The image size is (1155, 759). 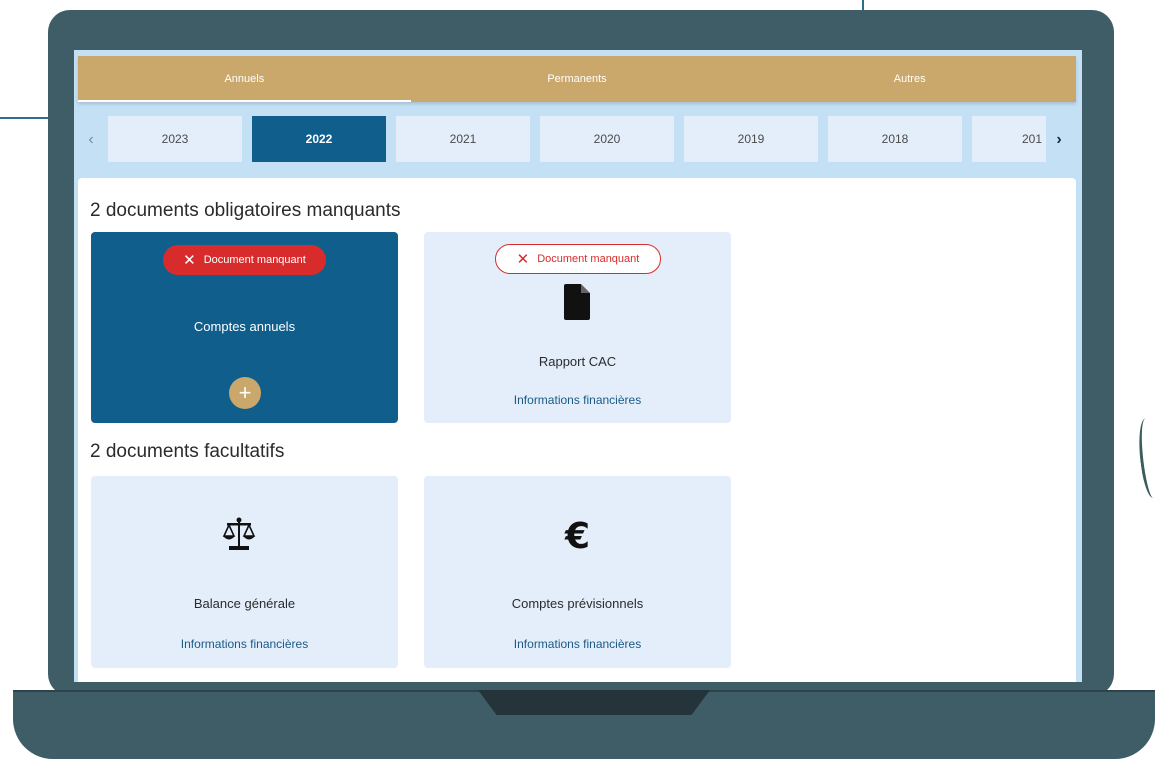 I want to click on year-2022: 2022, so click(x=319, y=139).